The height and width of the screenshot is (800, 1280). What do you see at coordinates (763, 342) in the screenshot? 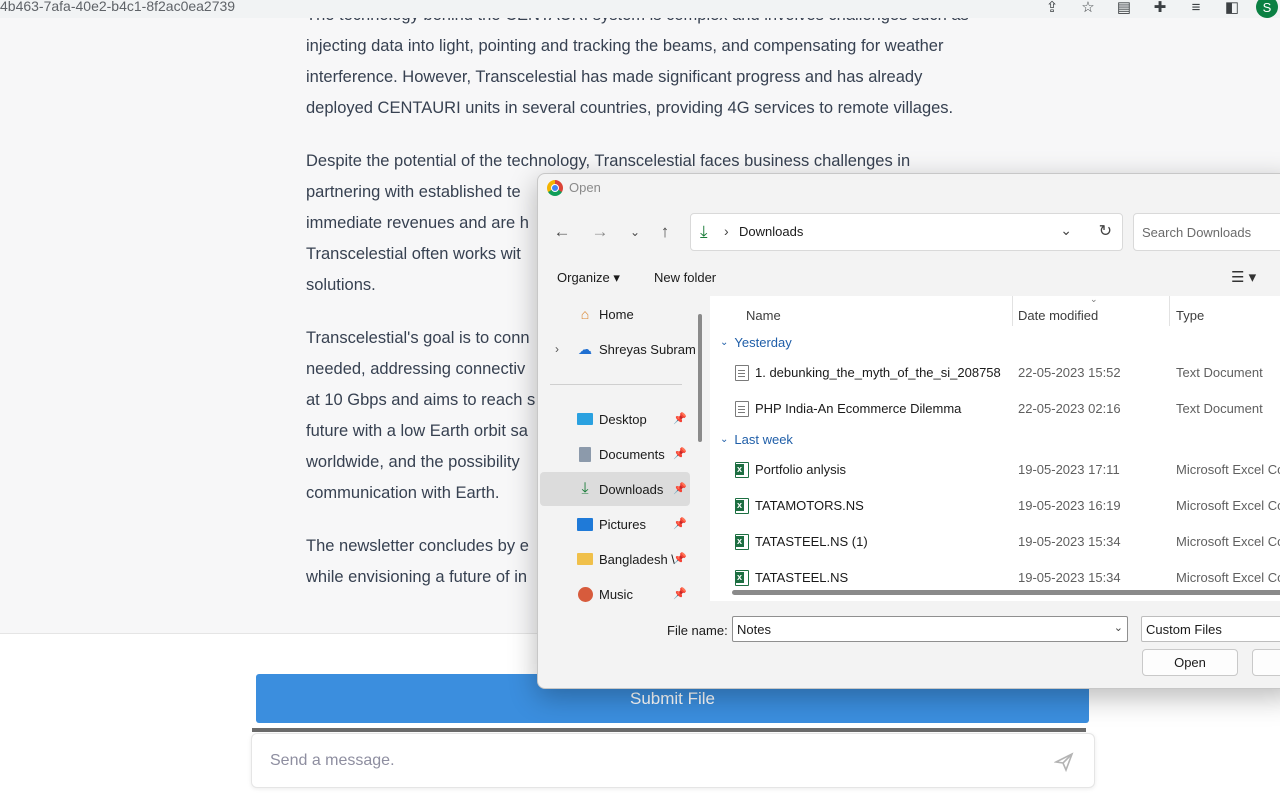
I see `group-label: Yesterday` at bounding box center [763, 342].